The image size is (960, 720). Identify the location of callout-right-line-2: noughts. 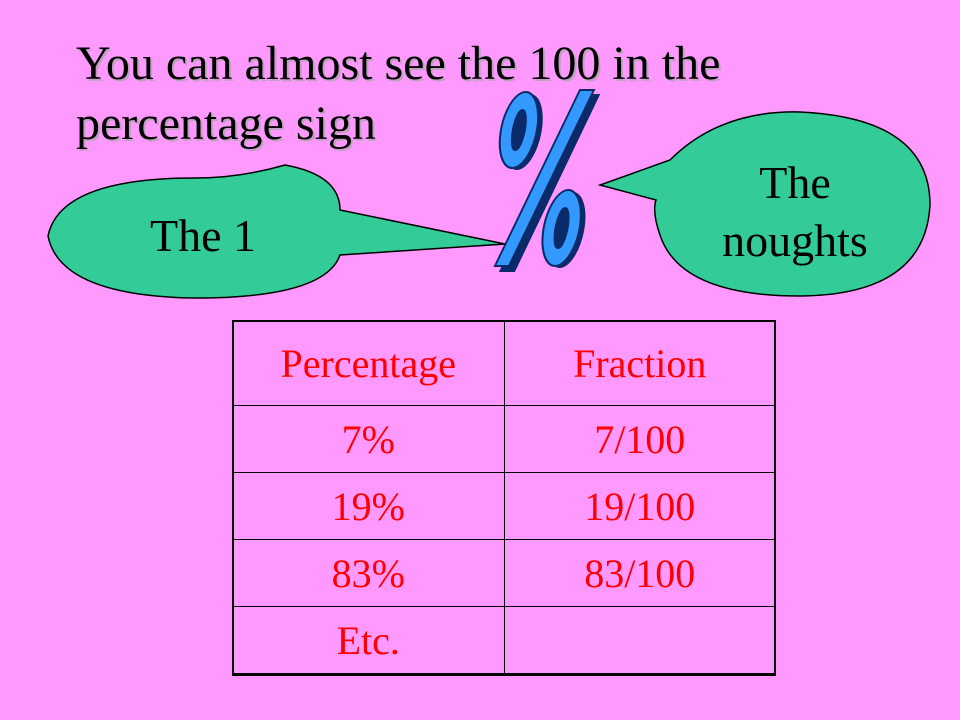
(795, 240).